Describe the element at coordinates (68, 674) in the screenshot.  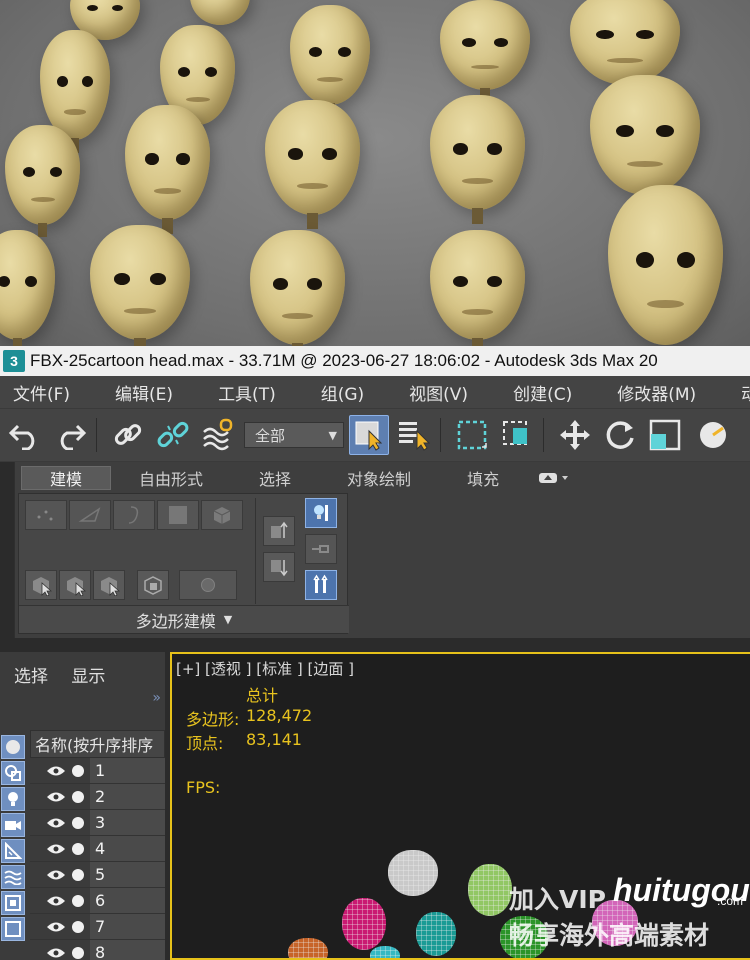
I see `explorer-menu: 选择 显示` at that location.